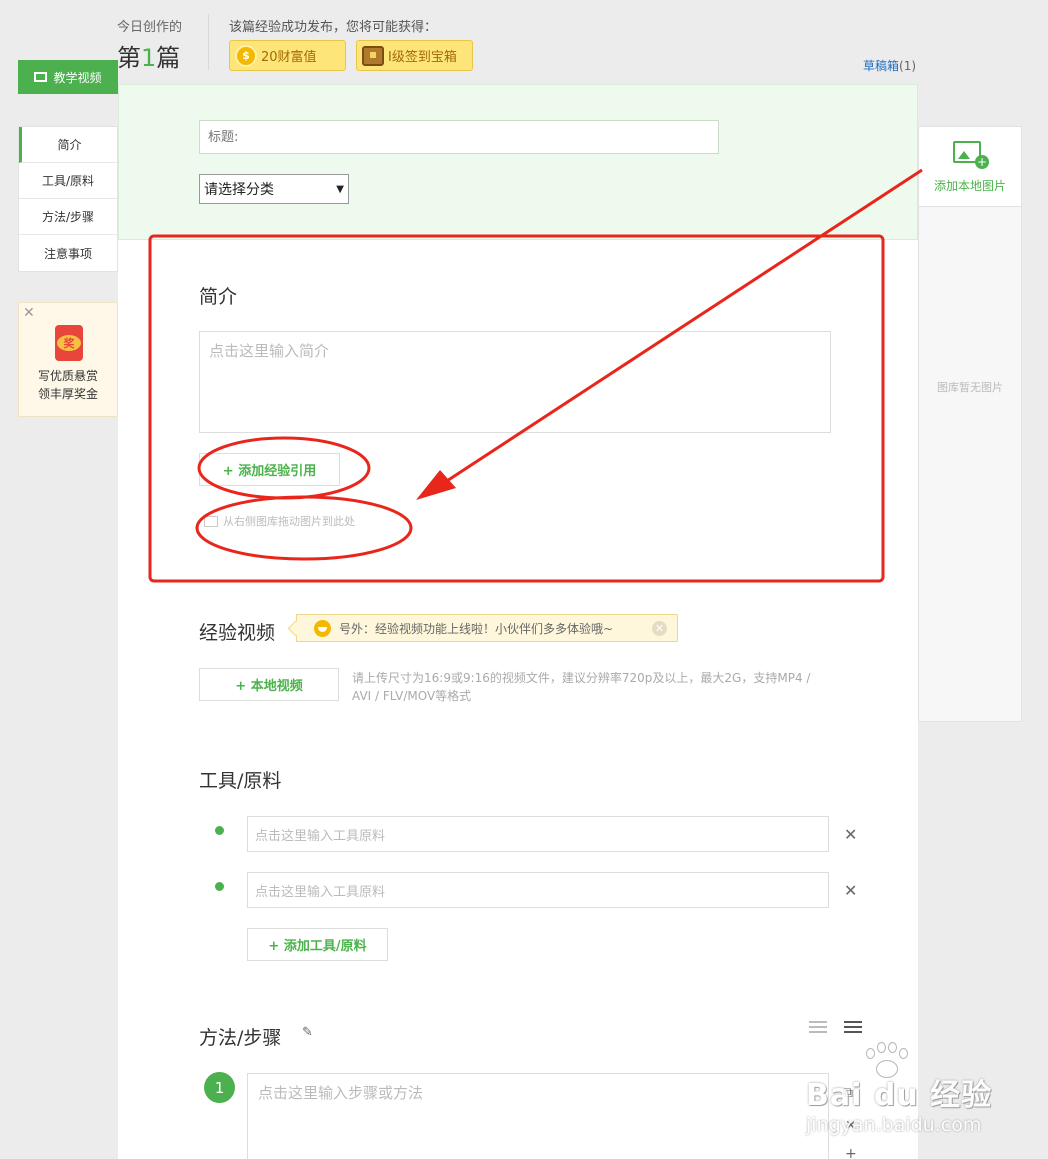 Image resolution: width=1048 pixels, height=1159 pixels. I want to click on created-today-label: 今日创作的, so click(150, 27).